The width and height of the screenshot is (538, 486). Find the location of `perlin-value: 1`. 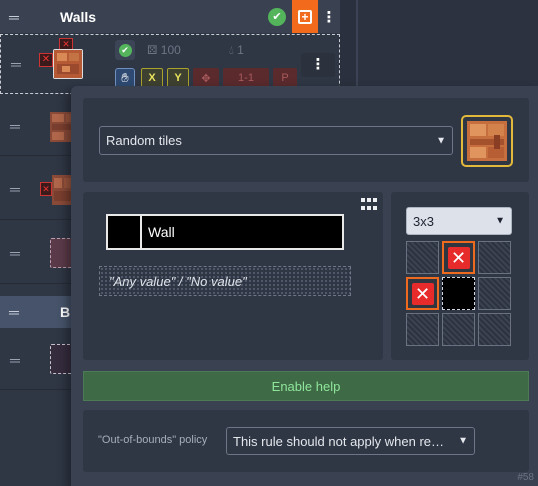

perlin-value: 1 is located at coordinates (240, 50).